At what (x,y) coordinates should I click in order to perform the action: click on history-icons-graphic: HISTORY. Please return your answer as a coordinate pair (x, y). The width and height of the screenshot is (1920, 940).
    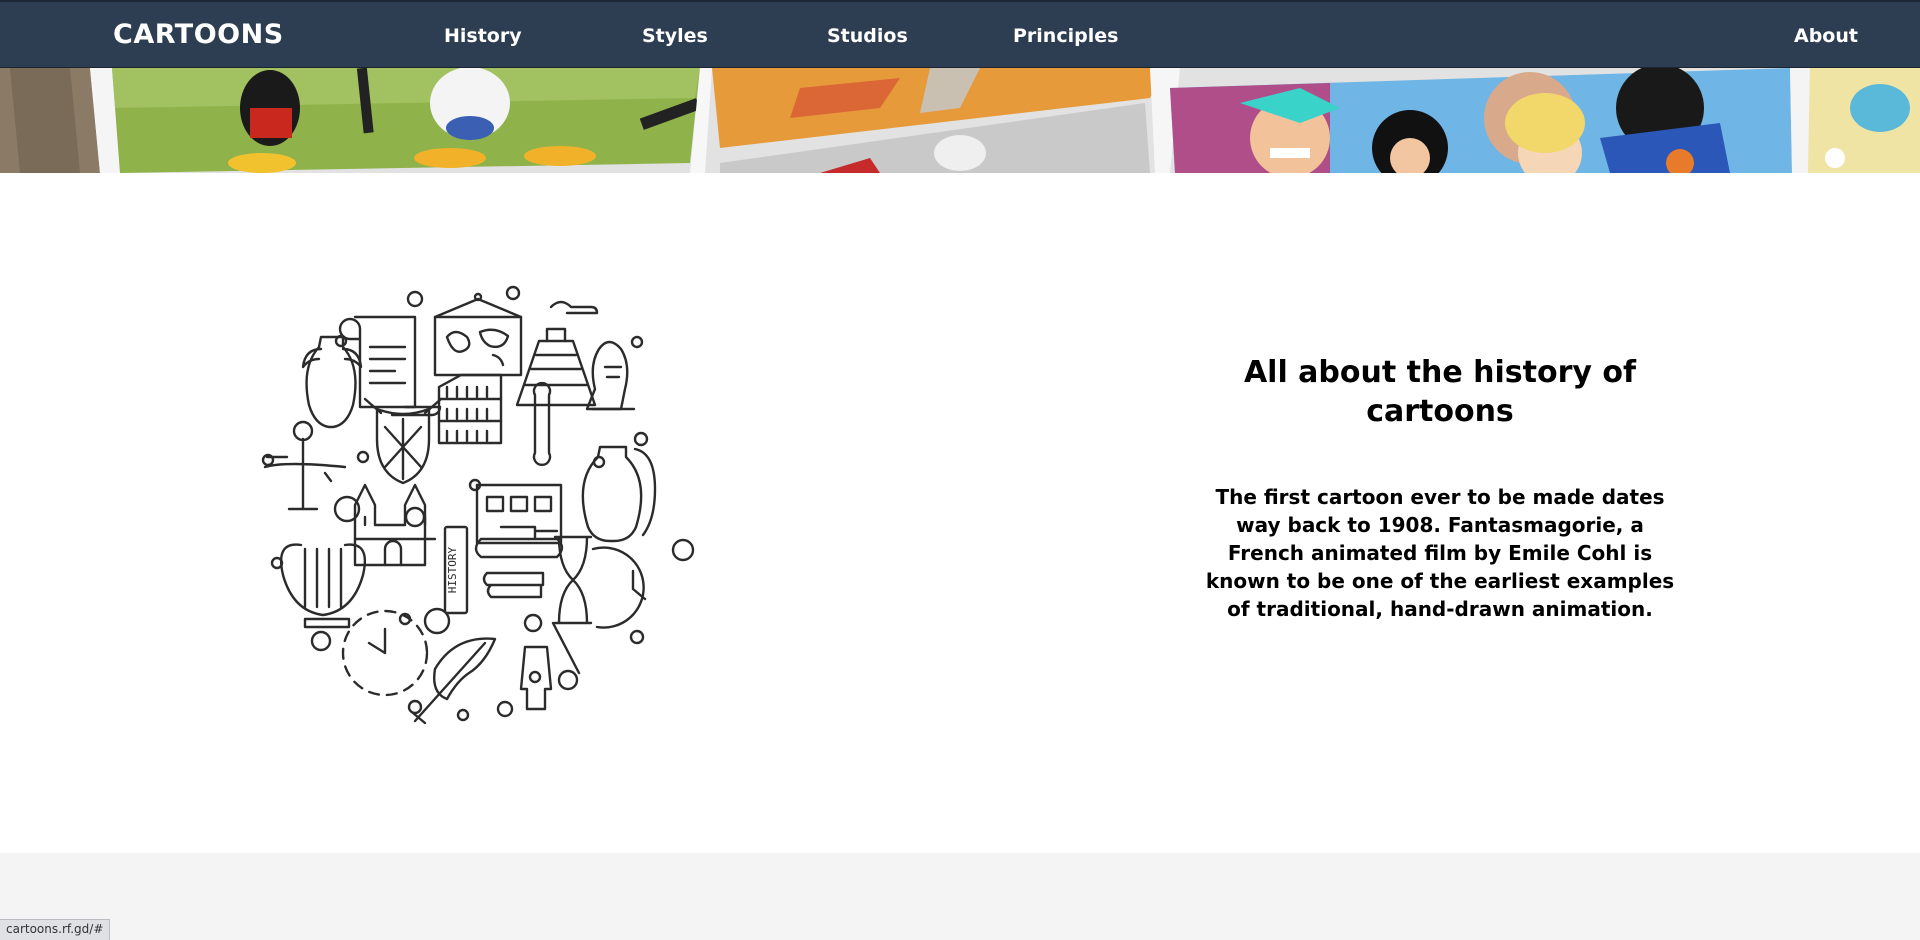
    Looking at the image, I should click on (478, 505).